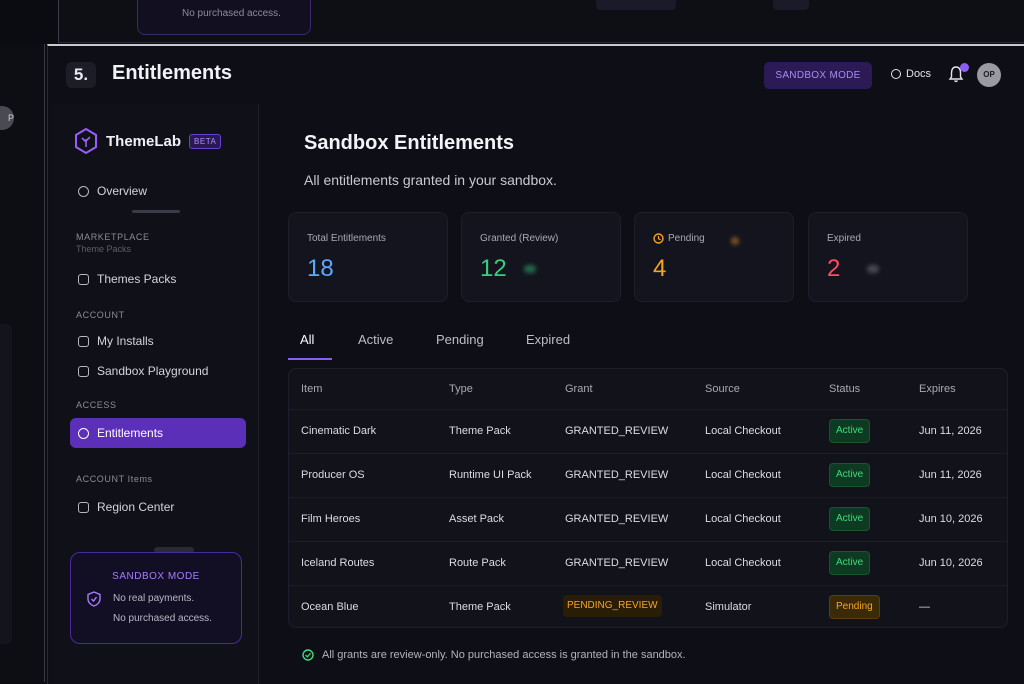  Describe the element at coordinates (951, 519) in the screenshot. I see `cell-expires: Jun 10, 2026` at that location.